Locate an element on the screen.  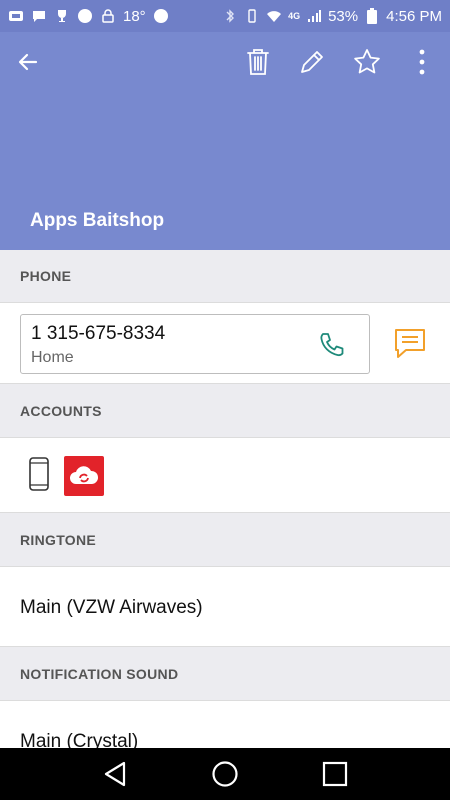
navigation-bar is located at coordinates (225, 774).